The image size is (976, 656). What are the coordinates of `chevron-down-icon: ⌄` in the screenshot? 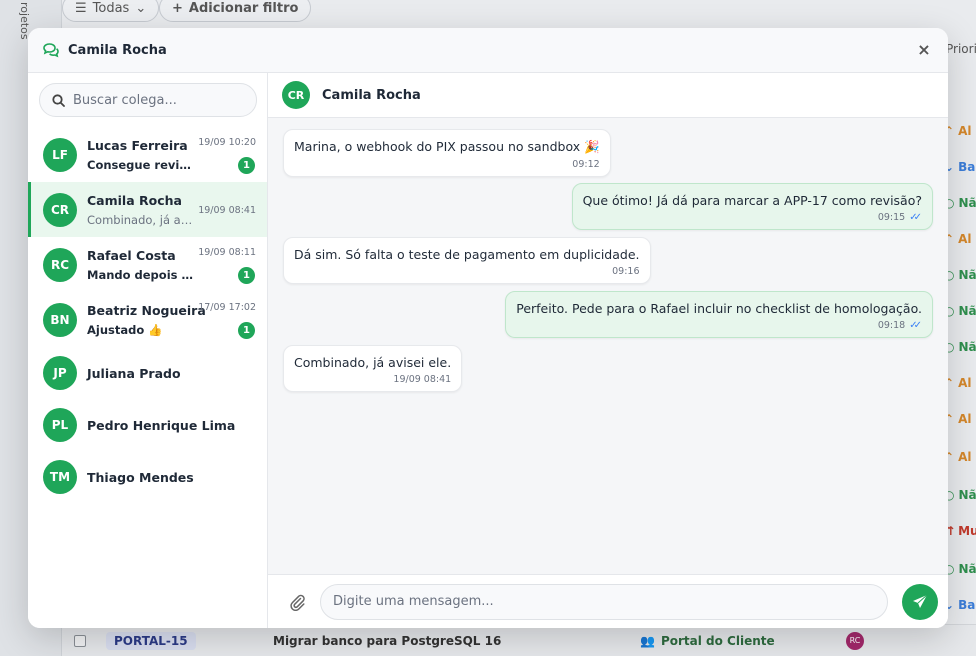 It's located at (141, 8).